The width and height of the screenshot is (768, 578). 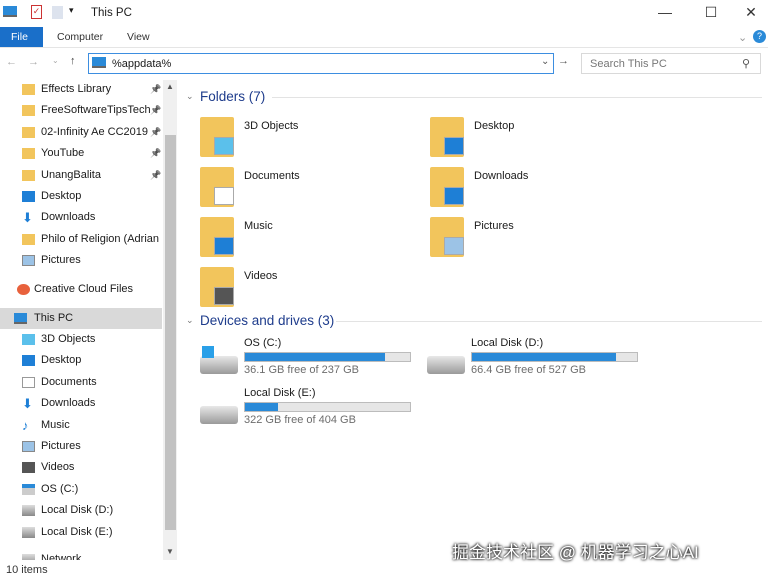 What do you see at coordinates (232, 96) in the screenshot?
I see `folders-header: Folders (7)` at bounding box center [232, 96].